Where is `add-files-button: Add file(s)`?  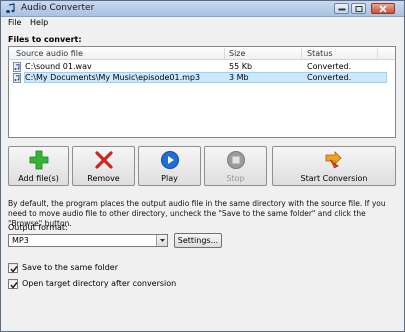
add-files-button: Add file(s) is located at coordinates (38, 166).